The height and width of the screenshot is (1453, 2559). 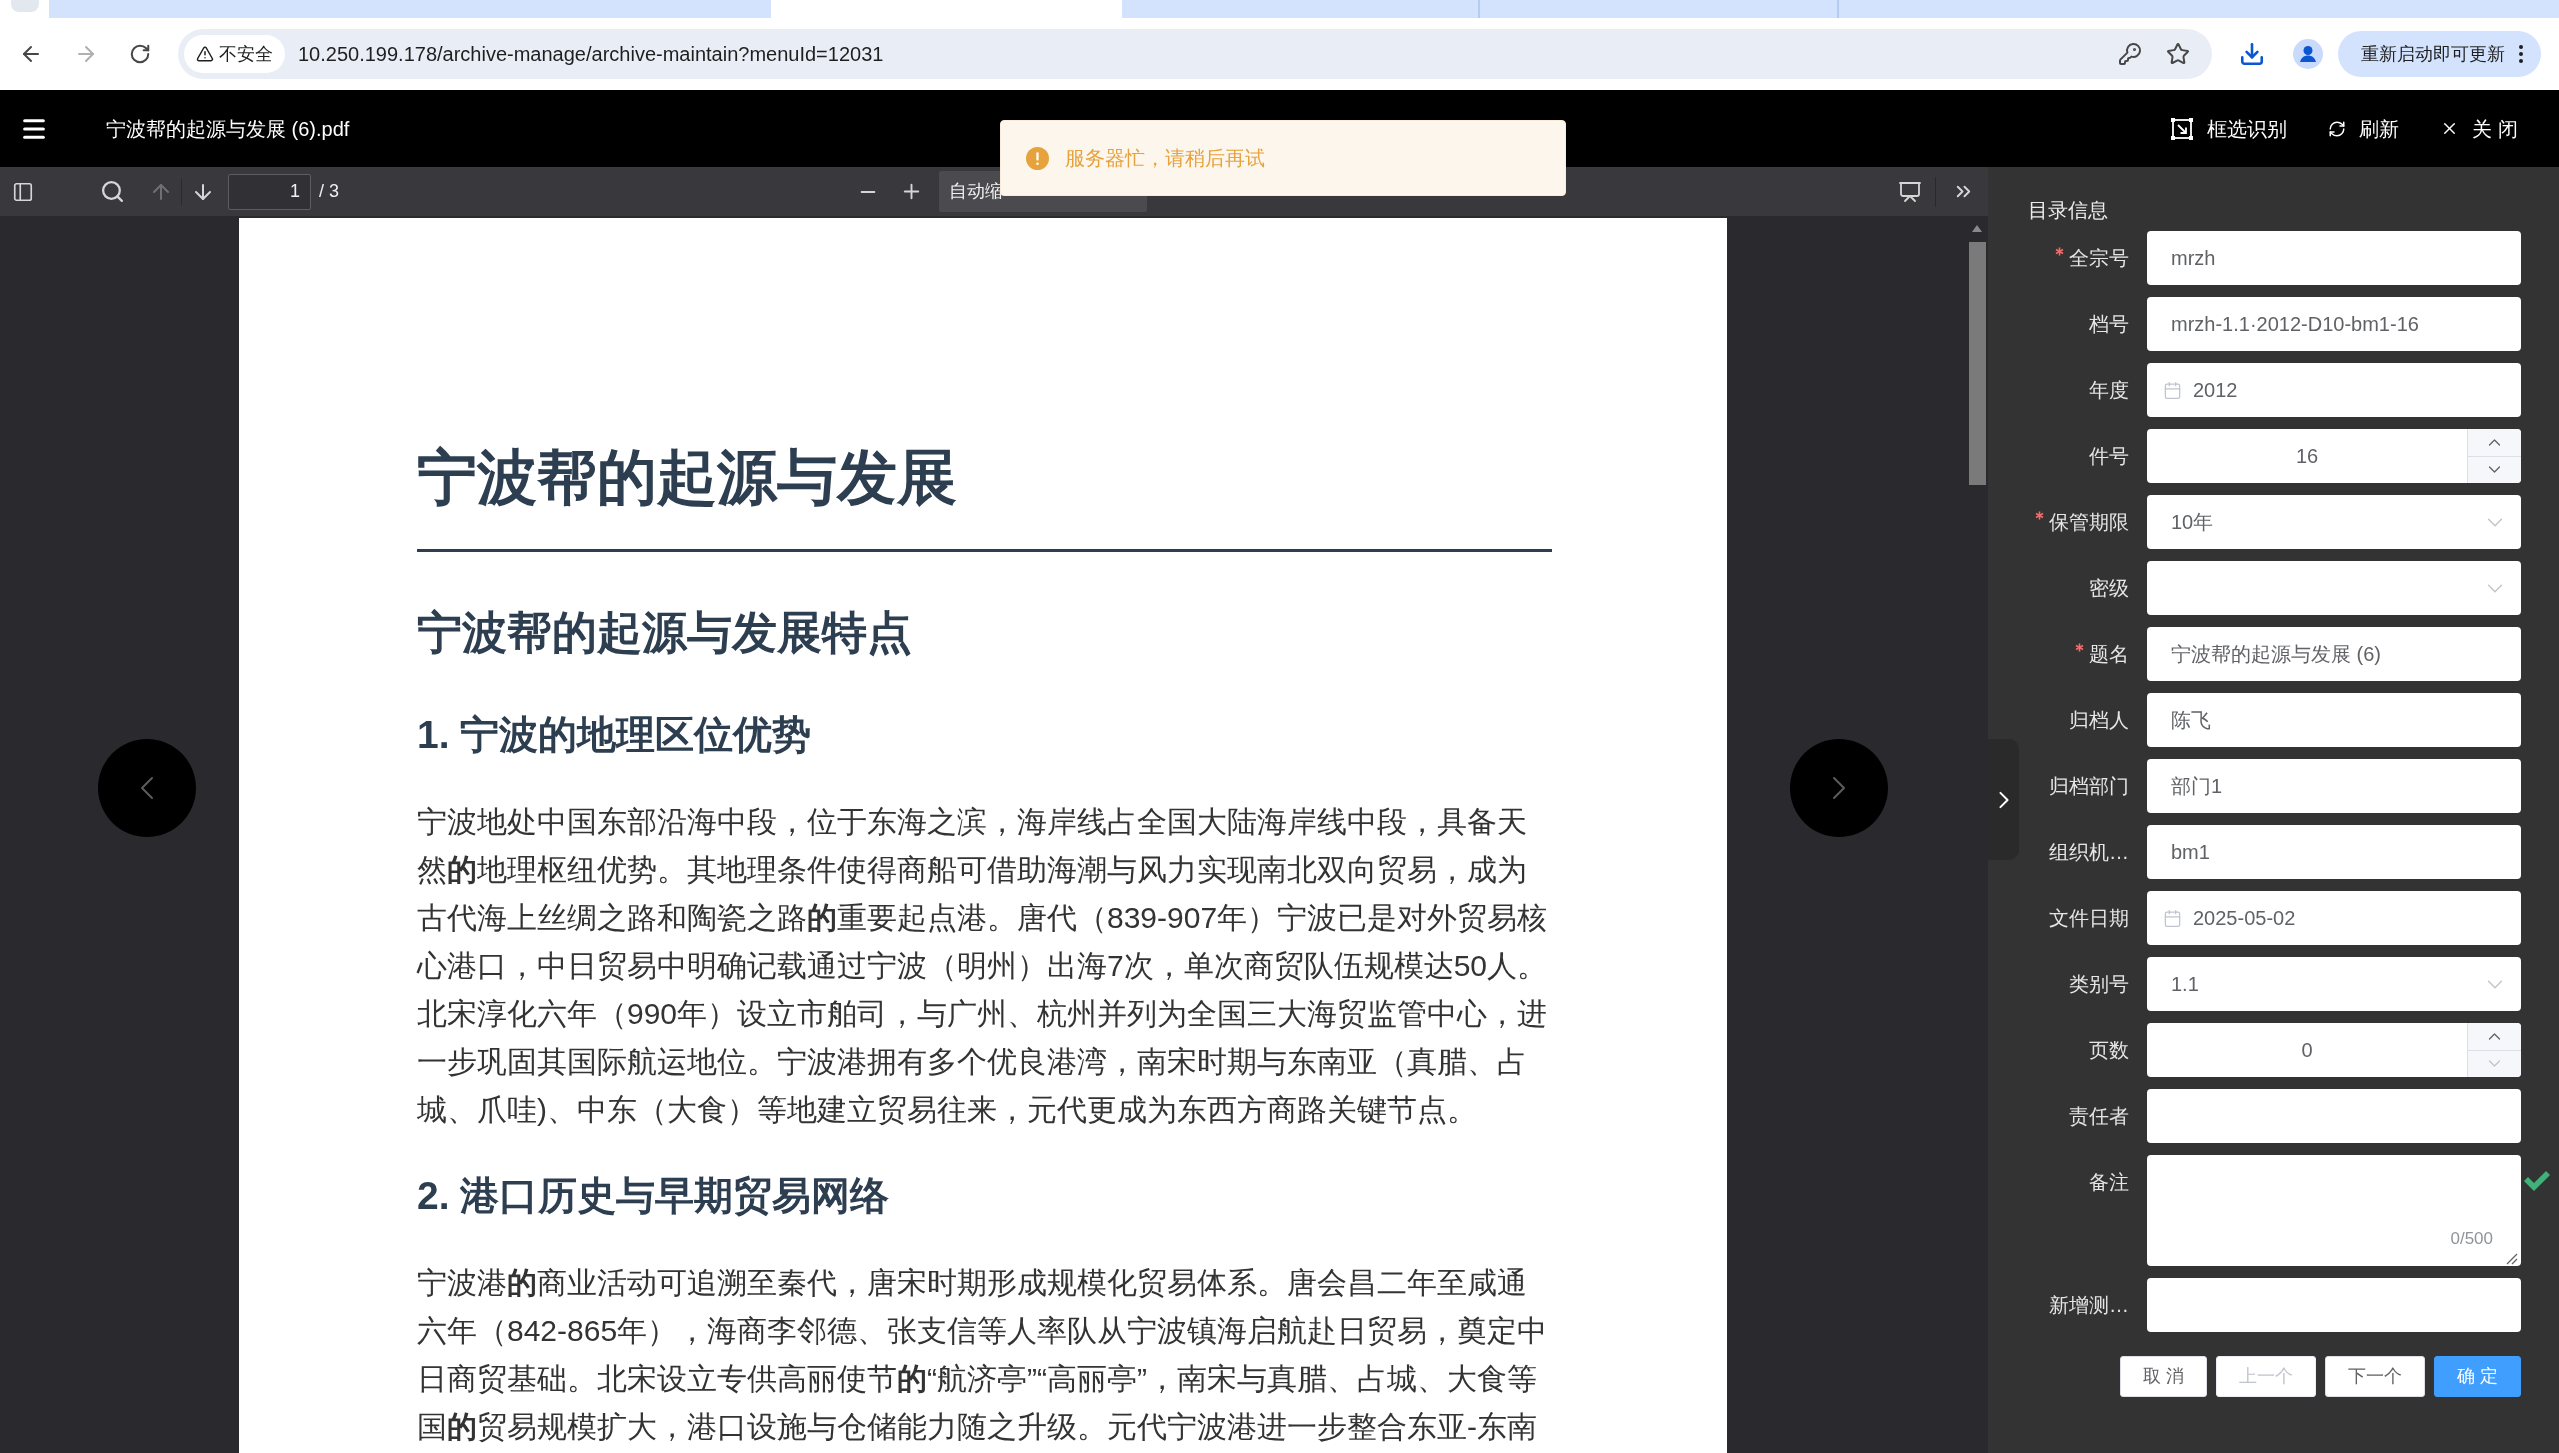 I want to click on key-icon, so click(x=2130, y=54).